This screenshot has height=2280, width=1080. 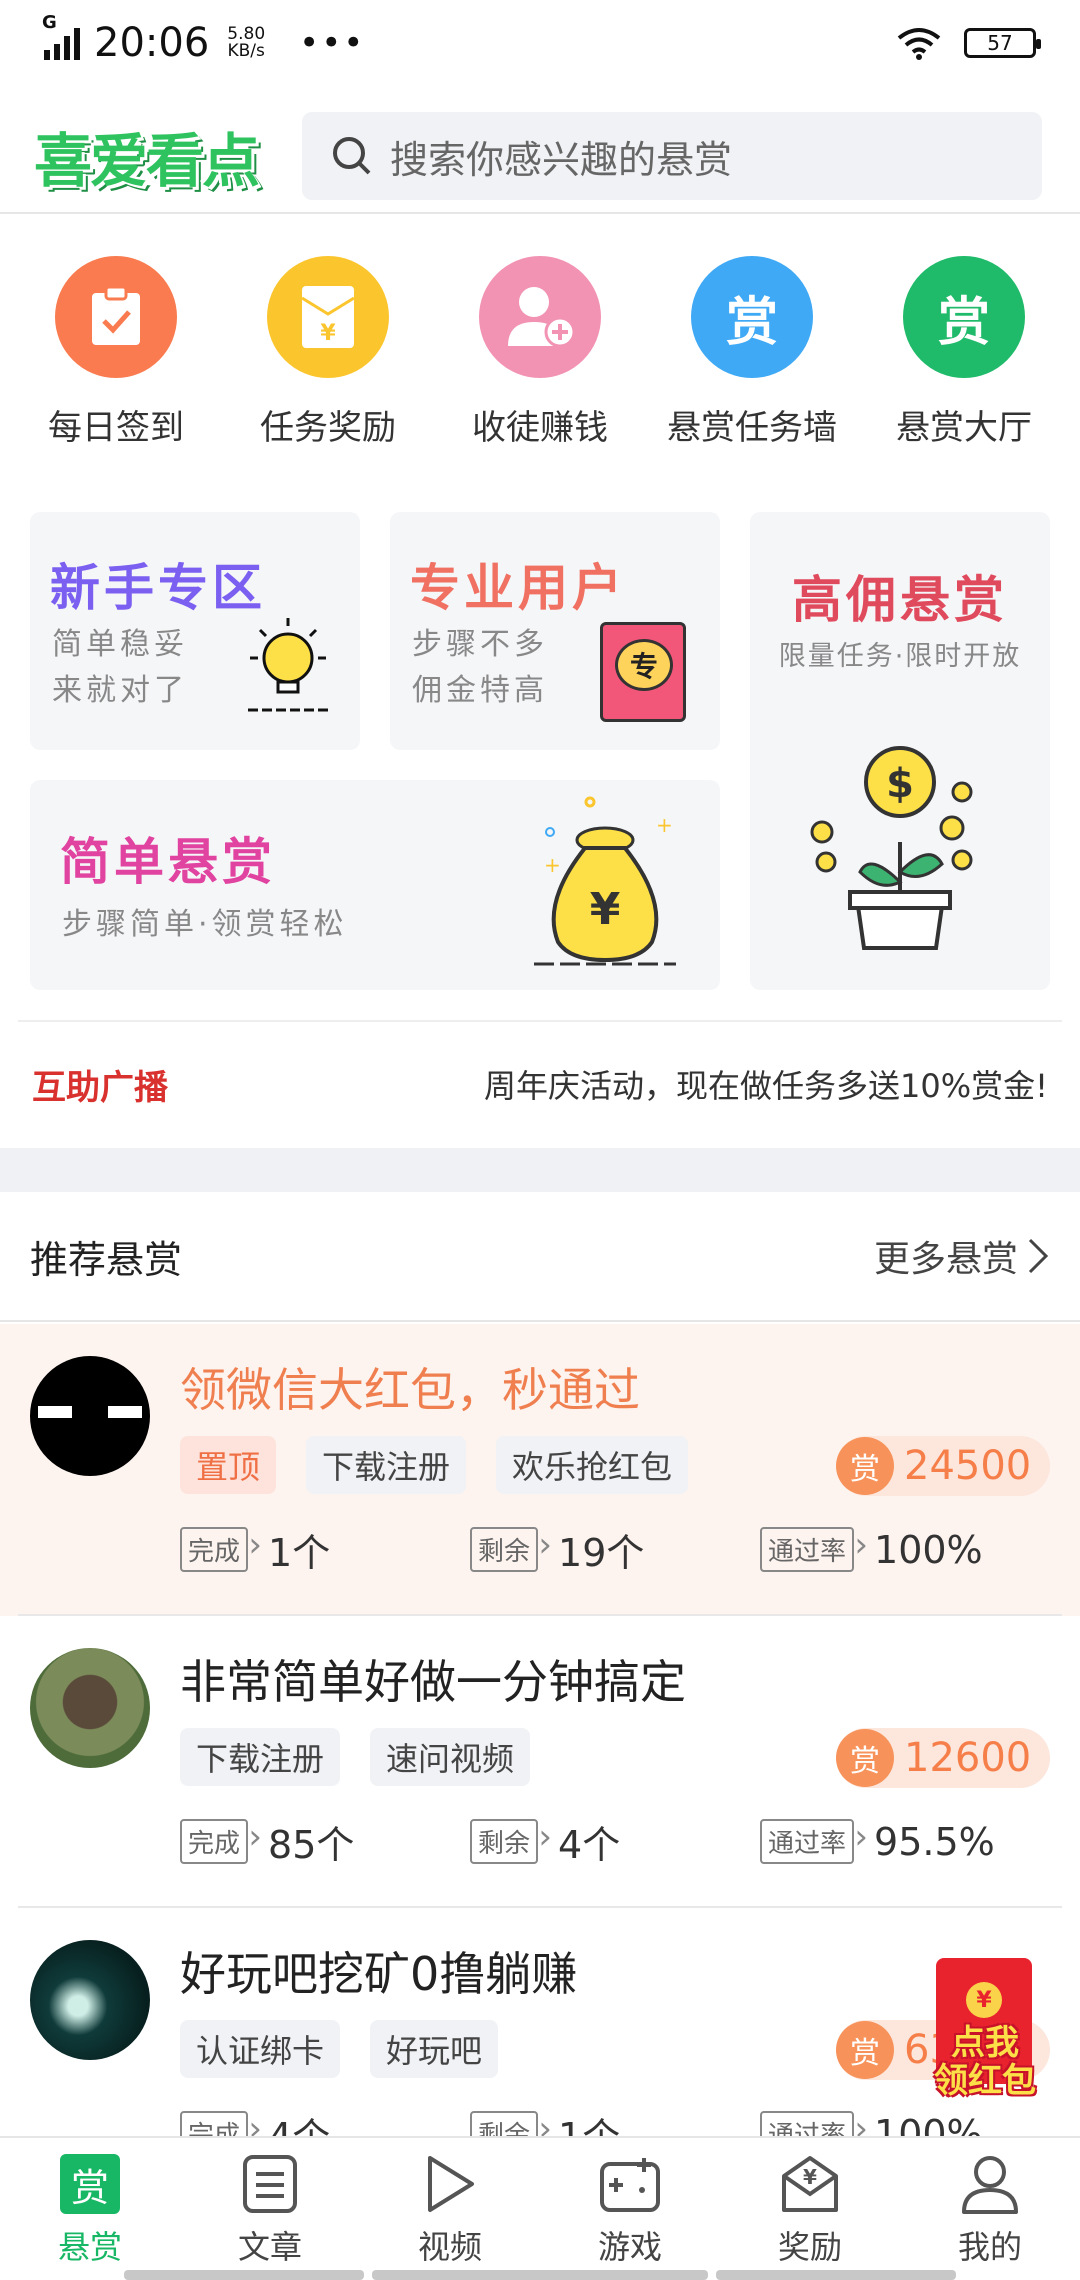 I want to click on nav-bonus: ¥ 奖励, so click(x=810, y=2209).